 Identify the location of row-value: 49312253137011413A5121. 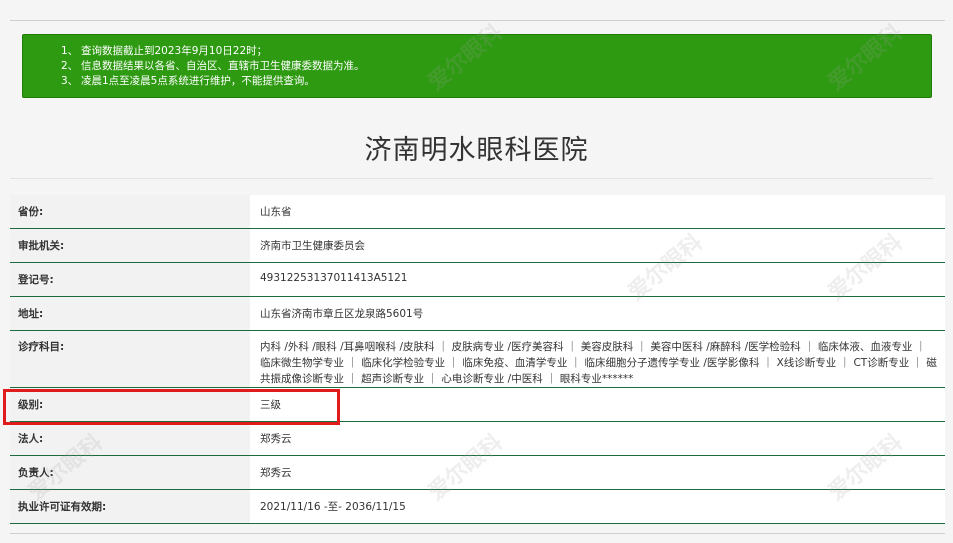
(597, 279).